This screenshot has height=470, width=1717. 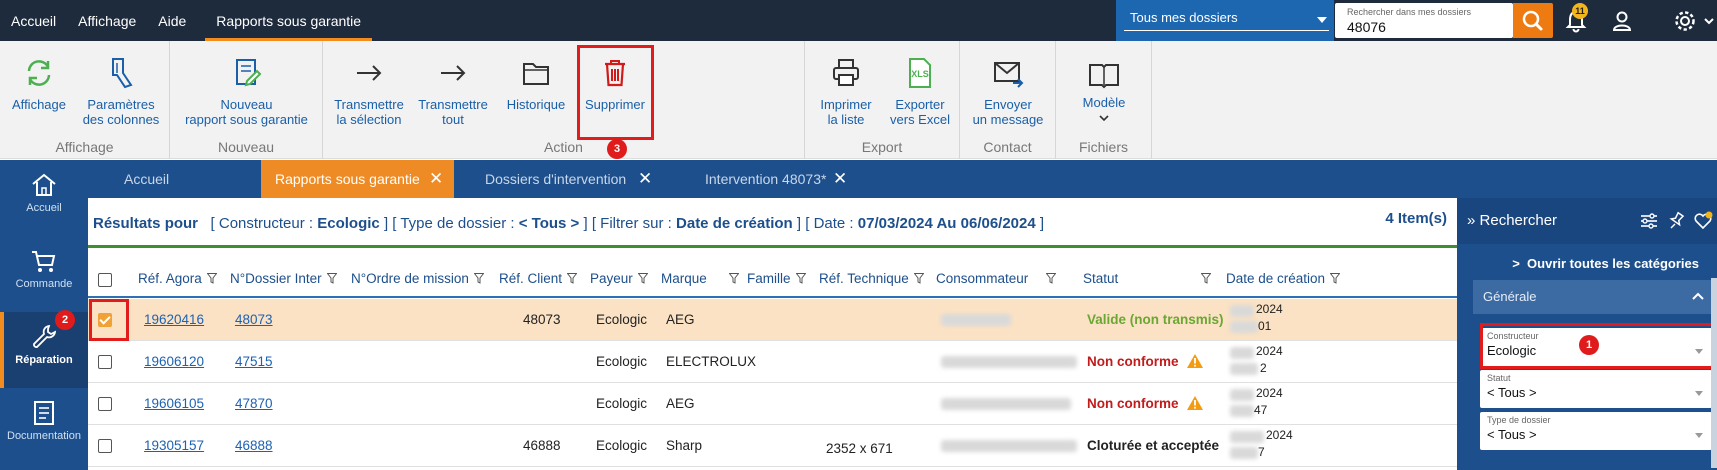 What do you see at coordinates (1499, 378) in the screenshot?
I see `statut-field-label: Statut` at bounding box center [1499, 378].